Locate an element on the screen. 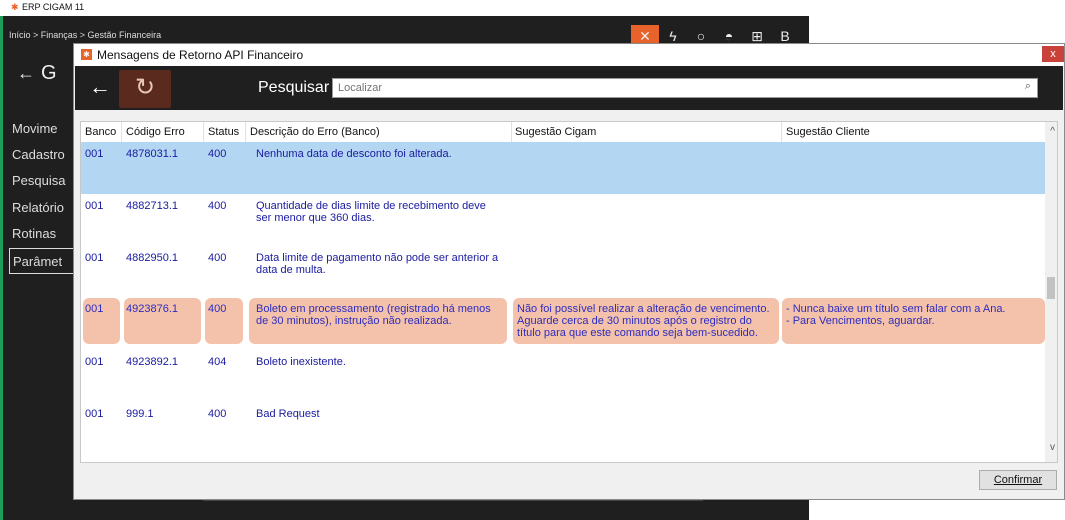  app-titlebar: ✱ ERP CIGAM 11 is located at coordinates (532, 8).